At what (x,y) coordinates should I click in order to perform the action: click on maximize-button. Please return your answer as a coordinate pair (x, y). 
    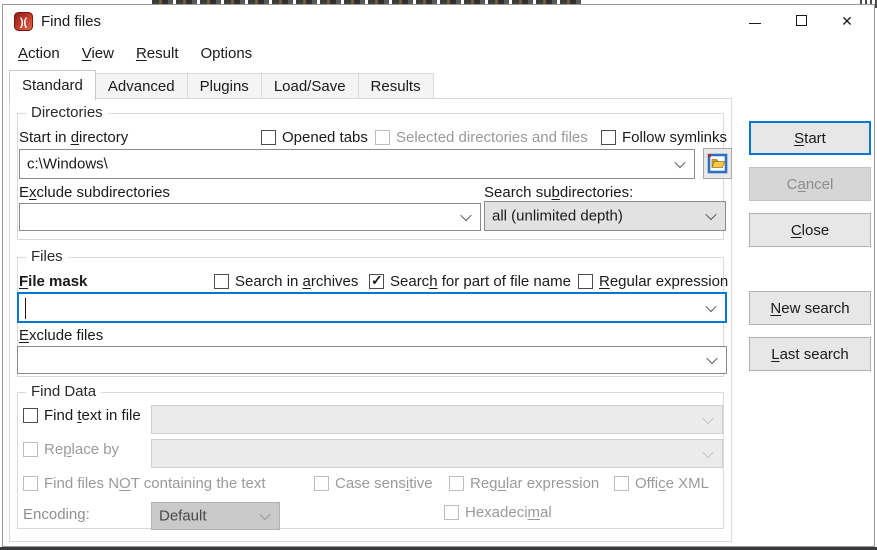
    Looking at the image, I should click on (801, 20).